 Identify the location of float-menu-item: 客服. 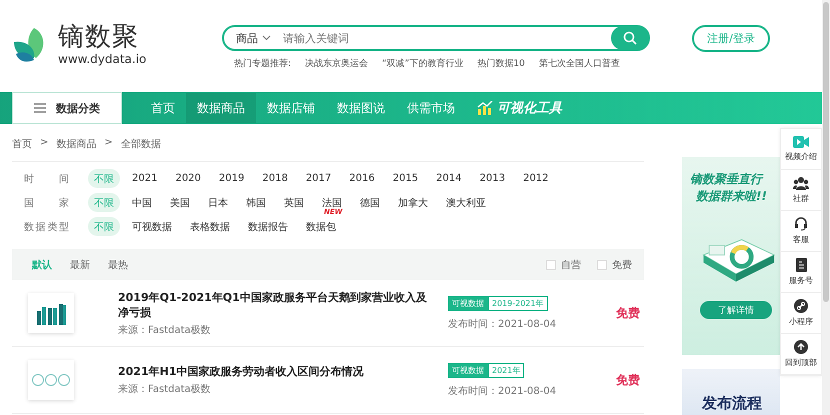
(801, 231).